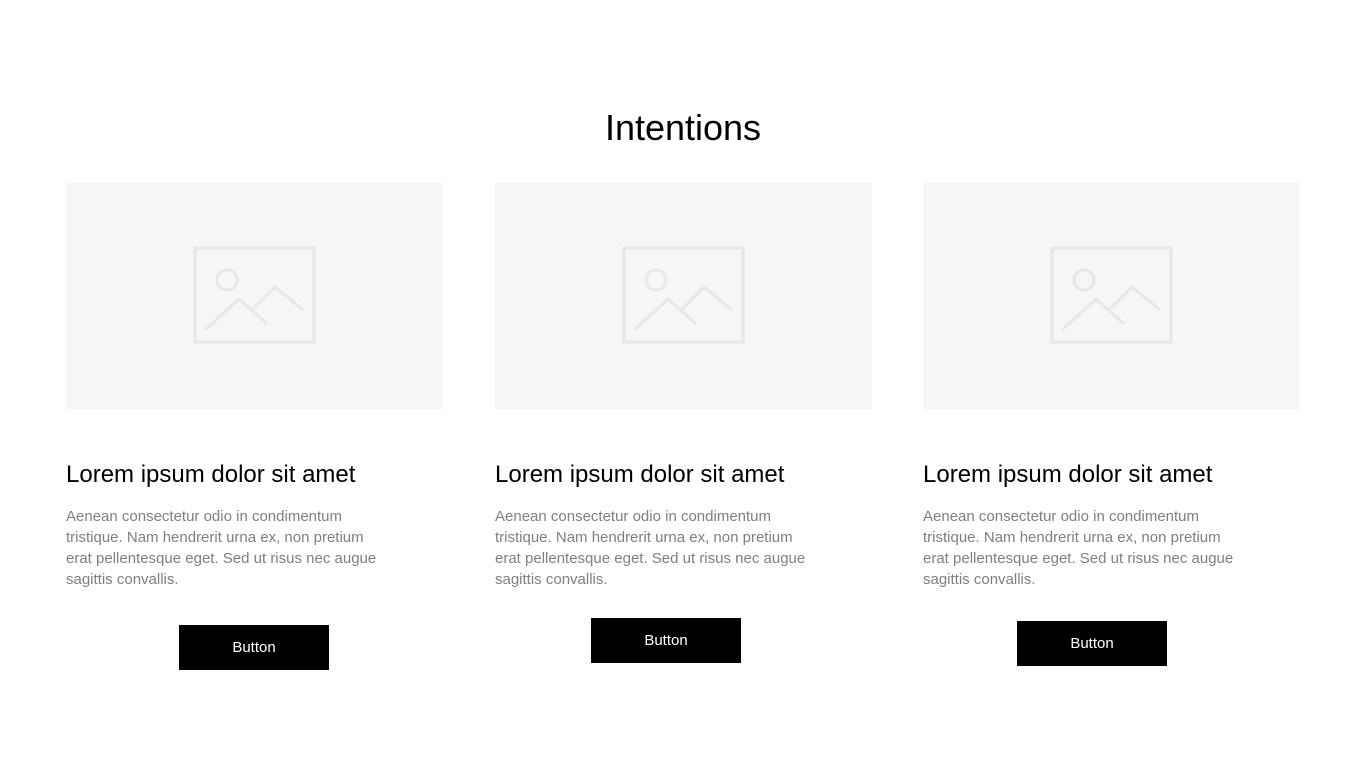 The width and height of the screenshot is (1366, 768). Describe the element at coordinates (683, 127) in the screenshot. I see `section-title: Intentions` at that location.